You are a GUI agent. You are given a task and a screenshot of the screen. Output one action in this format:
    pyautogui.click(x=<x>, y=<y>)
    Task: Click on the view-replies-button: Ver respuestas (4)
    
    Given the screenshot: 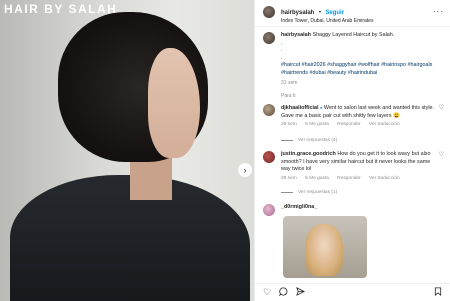 What is the action you would take?
    pyautogui.click(x=309, y=140)
    